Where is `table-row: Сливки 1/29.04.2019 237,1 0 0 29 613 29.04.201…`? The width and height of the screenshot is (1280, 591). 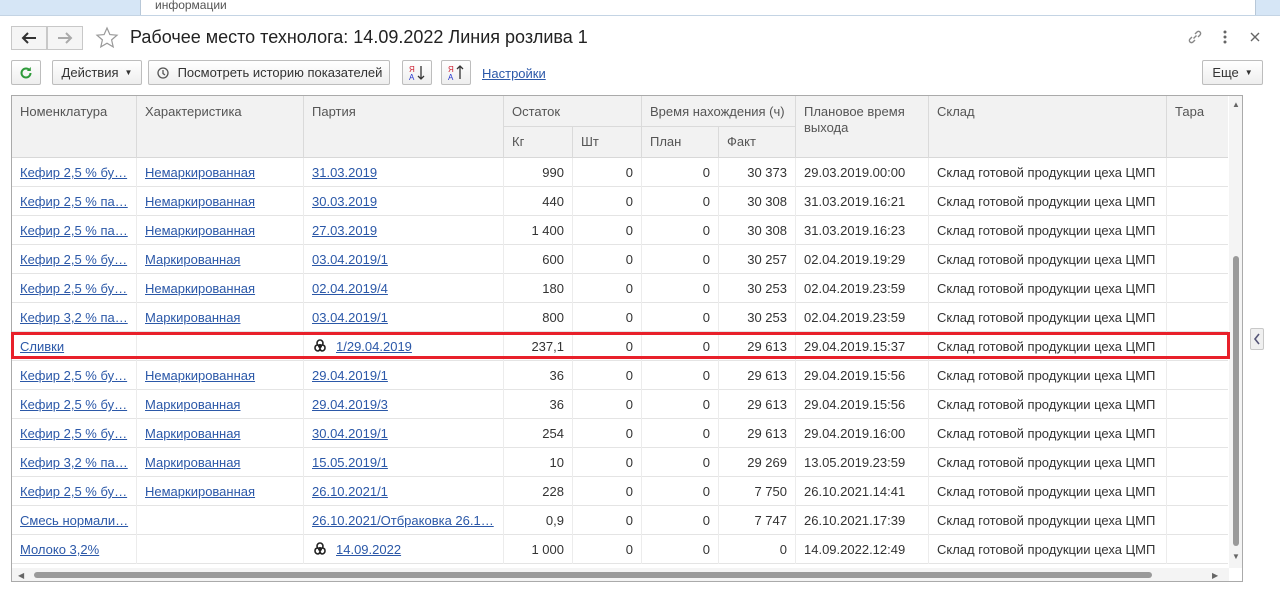
table-row: Сливки 1/29.04.2019 237,1 0 0 29 613 29.04.201… is located at coordinates (620, 346).